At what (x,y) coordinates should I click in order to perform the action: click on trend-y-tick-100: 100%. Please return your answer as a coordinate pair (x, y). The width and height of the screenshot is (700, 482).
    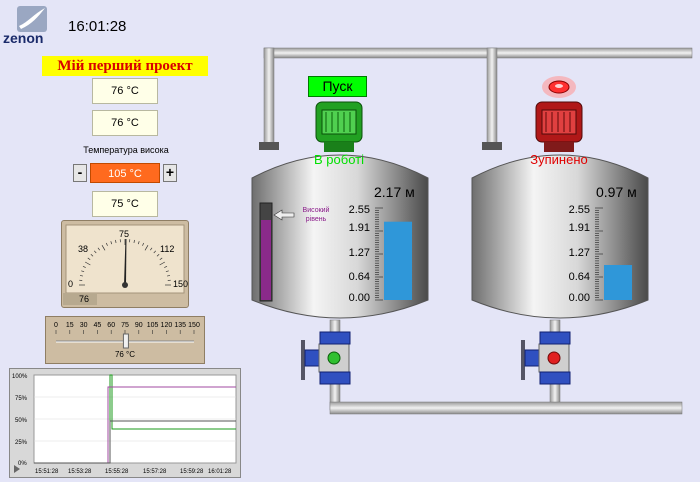
    Looking at the image, I should click on (20, 377).